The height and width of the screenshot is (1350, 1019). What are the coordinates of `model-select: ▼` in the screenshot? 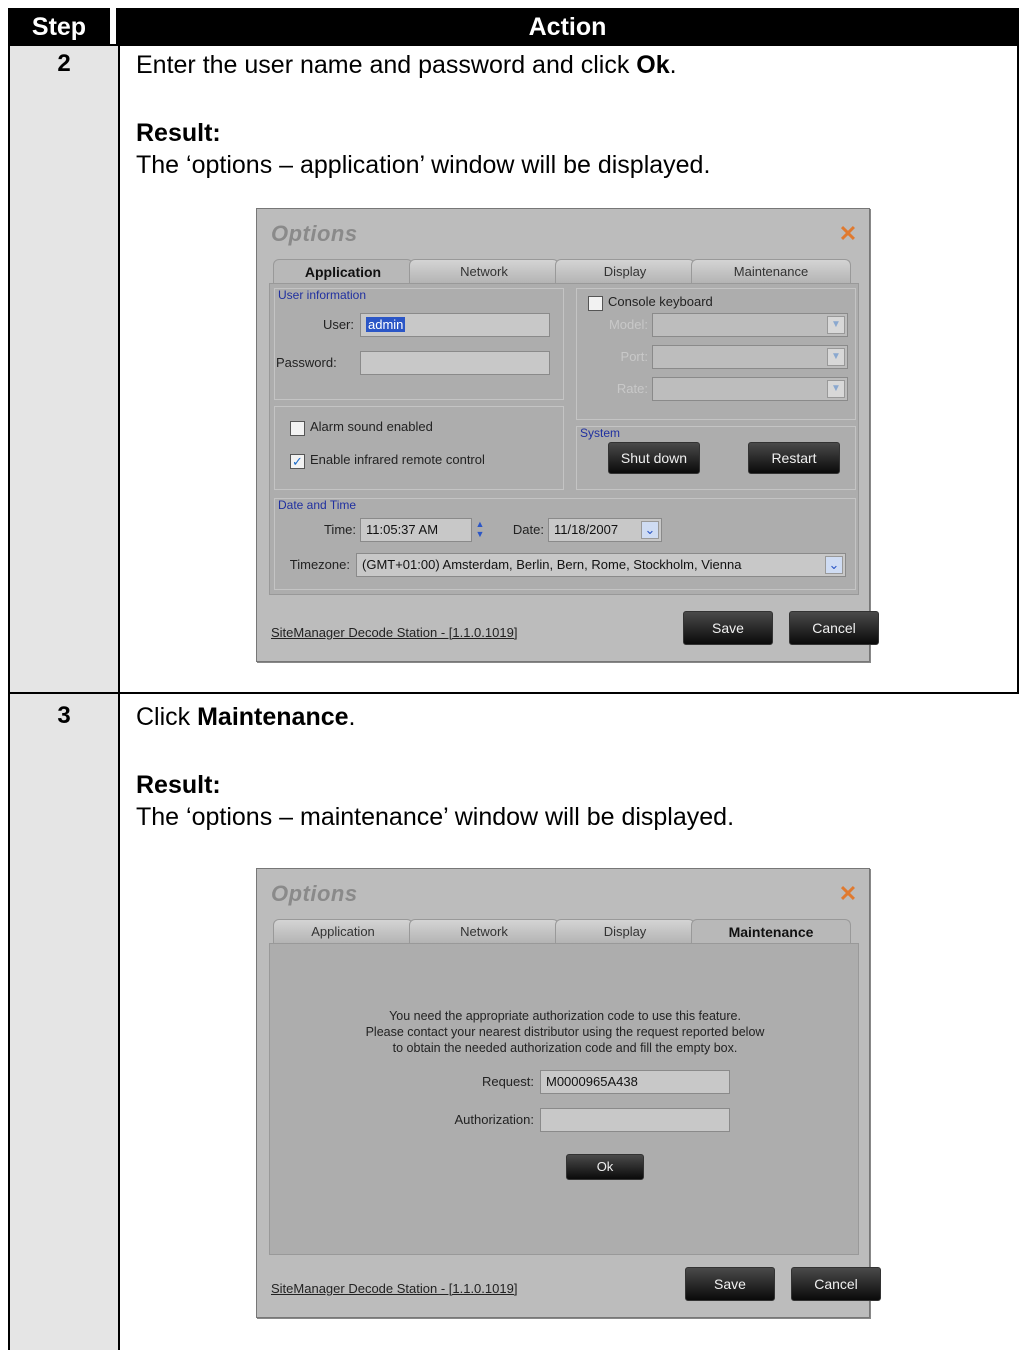 It's located at (750, 325).